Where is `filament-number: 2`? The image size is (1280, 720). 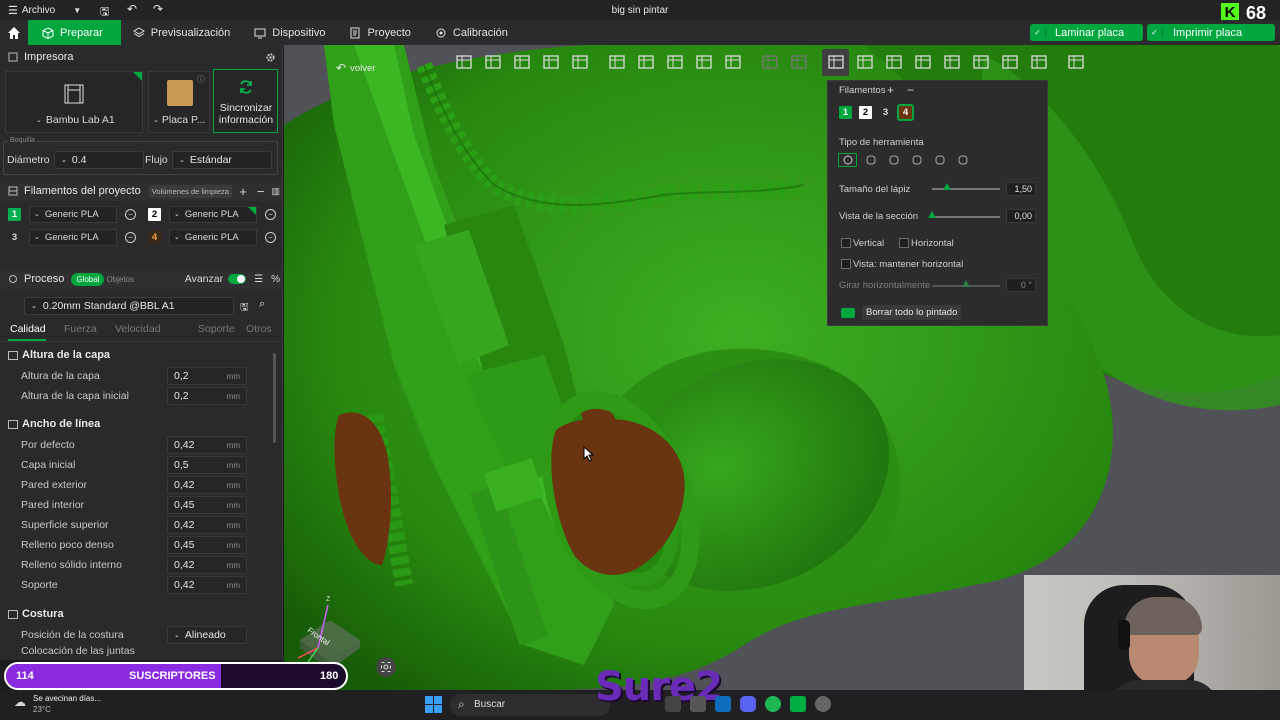
filament-number: 2 is located at coordinates (154, 214).